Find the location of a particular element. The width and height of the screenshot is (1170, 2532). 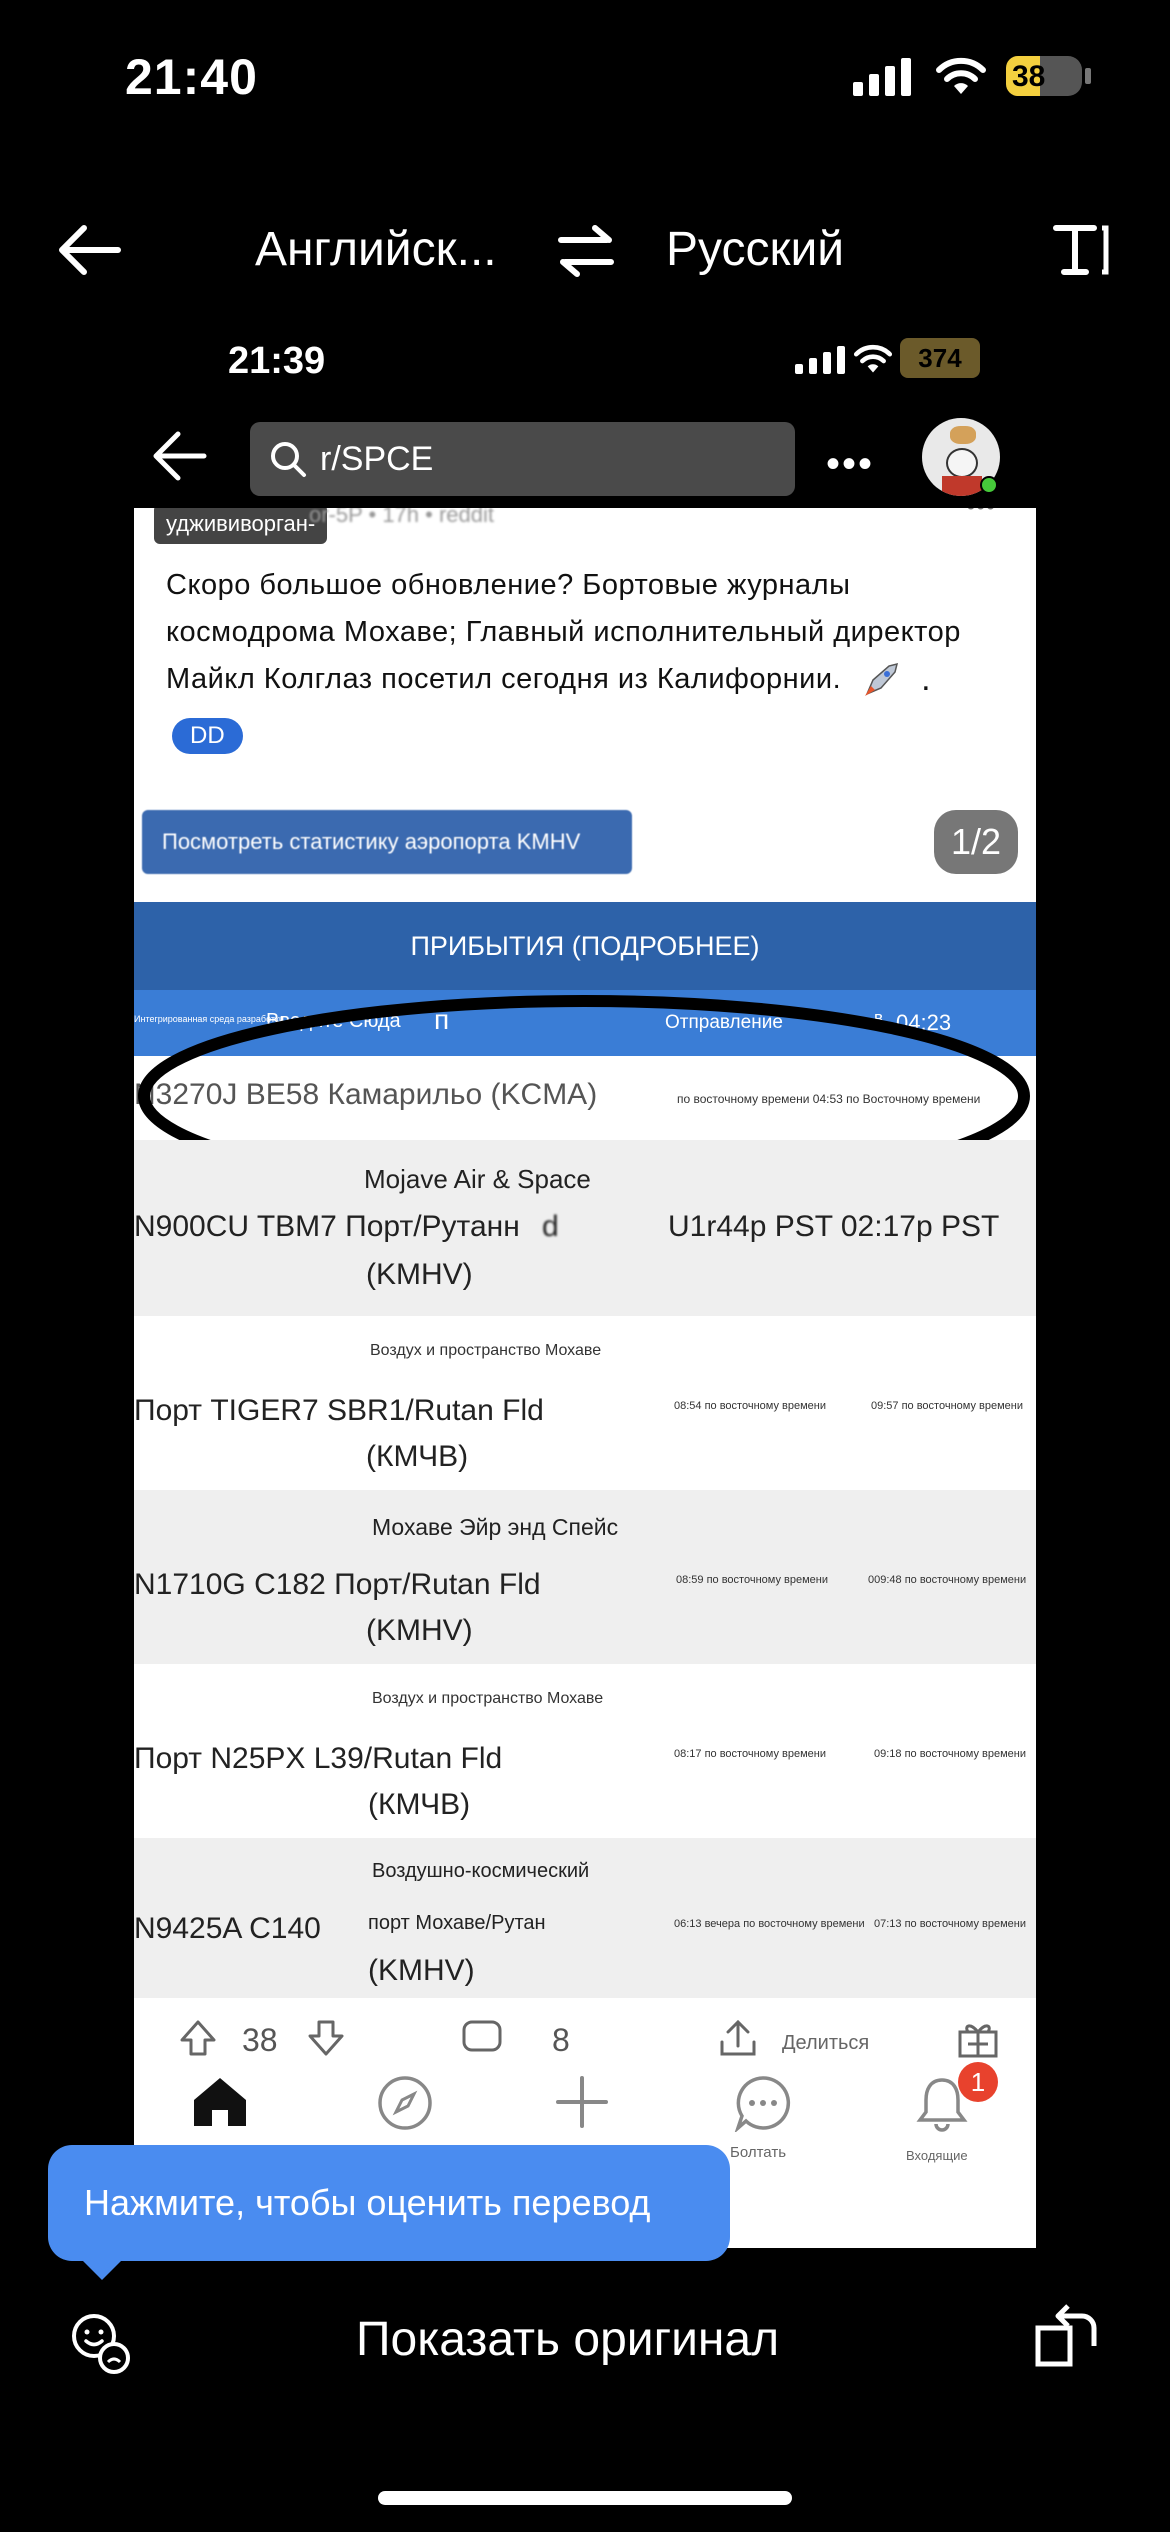

flight-origin-cont: порт Мохаве/Рутан is located at coordinates (457, 1923).